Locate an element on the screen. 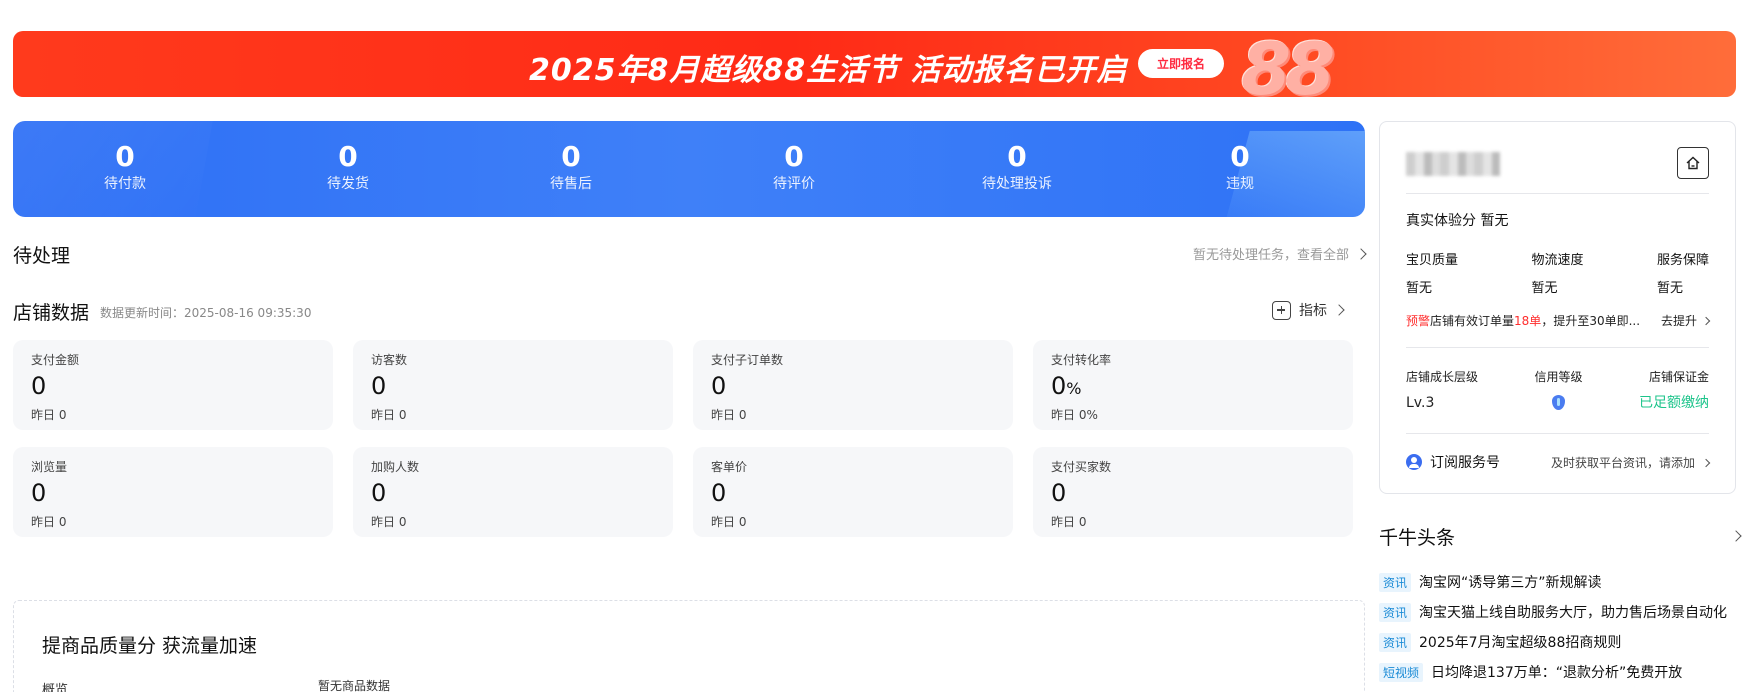 Image resolution: width=1760 pixels, height=692 pixels. status-pending-shipment: 0 待发货 is located at coordinates (348, 168).